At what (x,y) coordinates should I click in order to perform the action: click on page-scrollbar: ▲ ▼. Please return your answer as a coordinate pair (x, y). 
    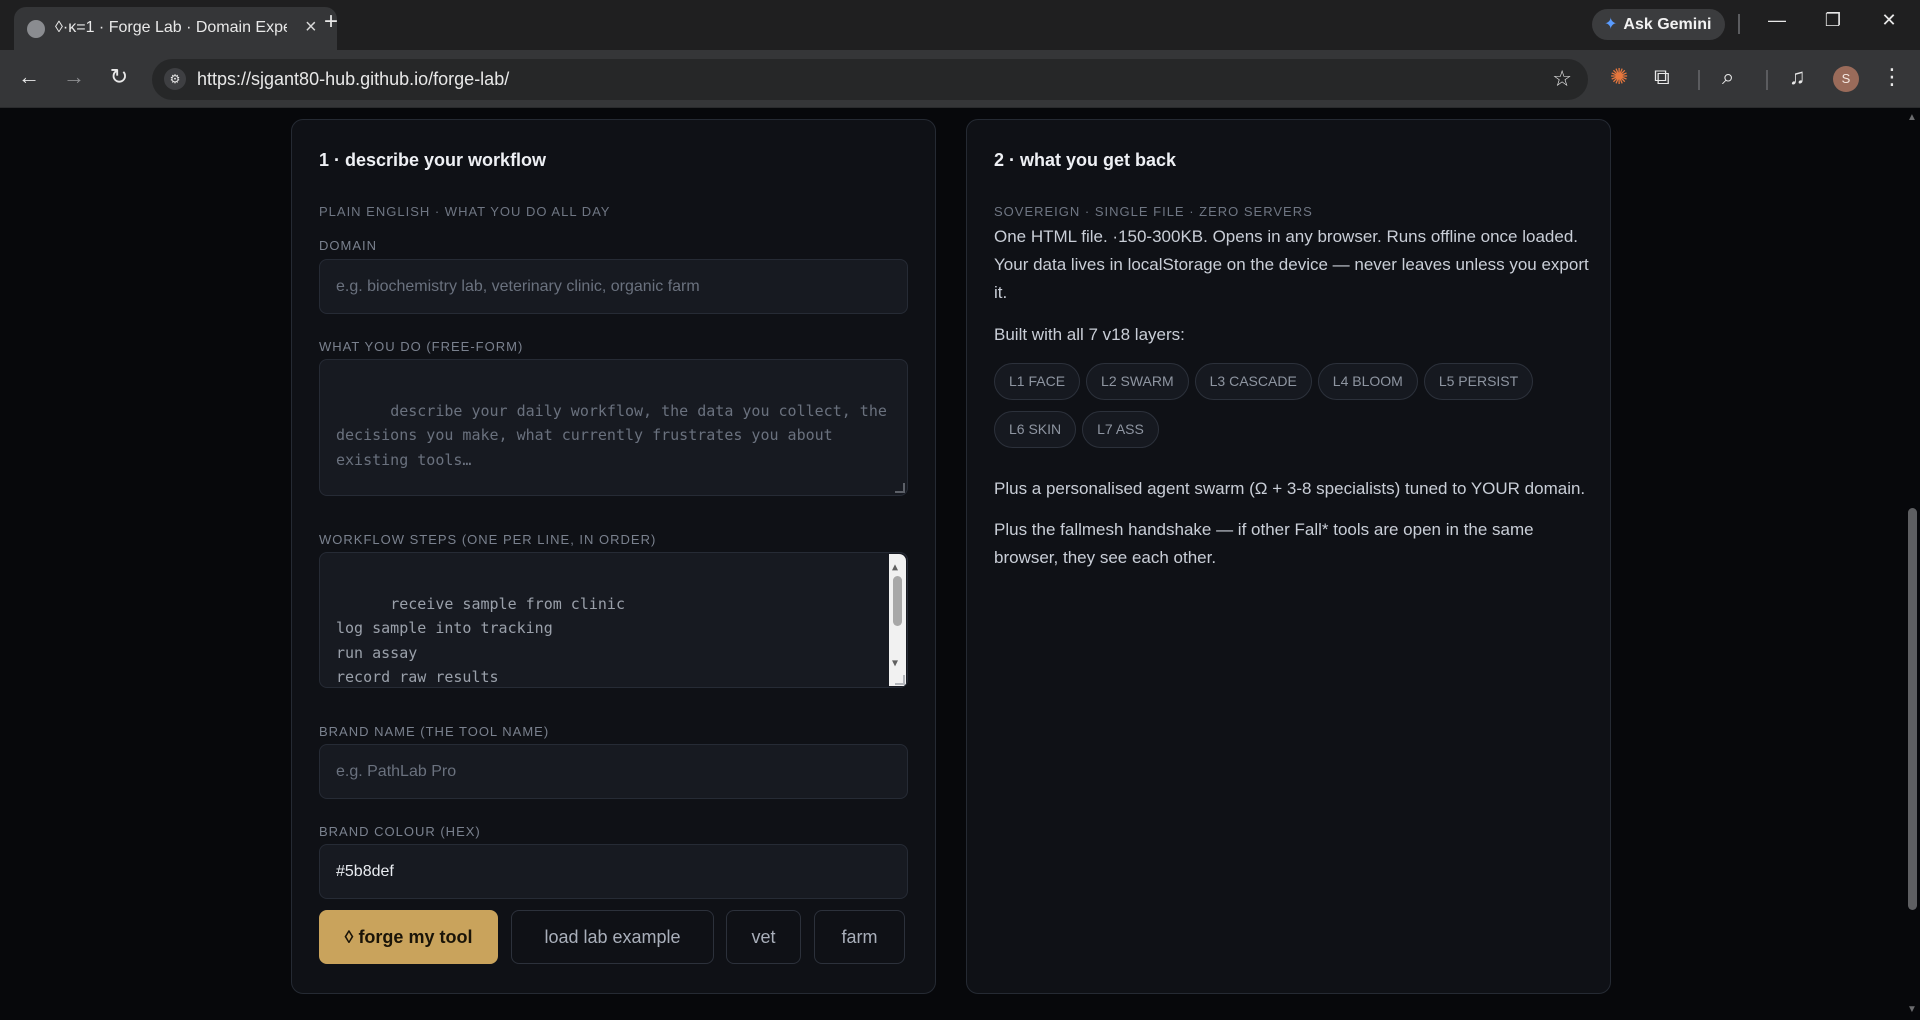
    Looking at the image, I should click on (1912, 564).